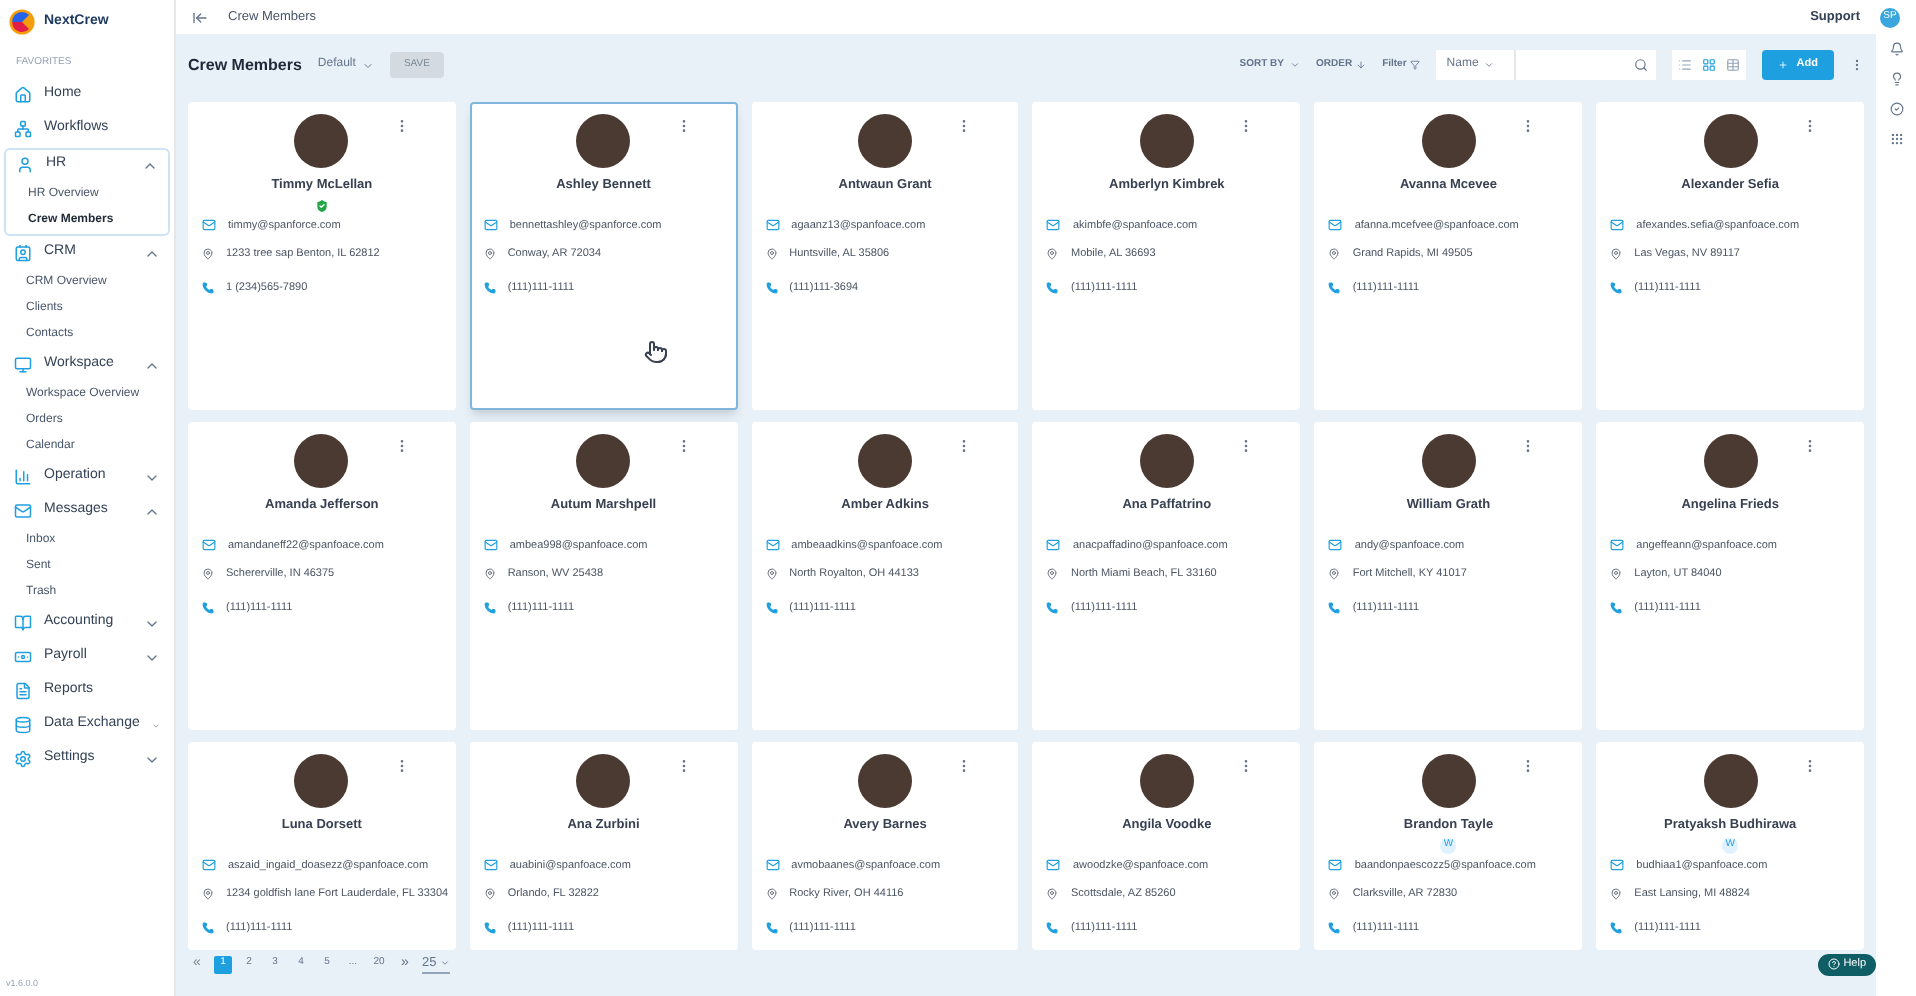  What do you see at coordinates (23, 365) in the screenshot?
I see `monitor-icon` at bounding box center [23, 365].